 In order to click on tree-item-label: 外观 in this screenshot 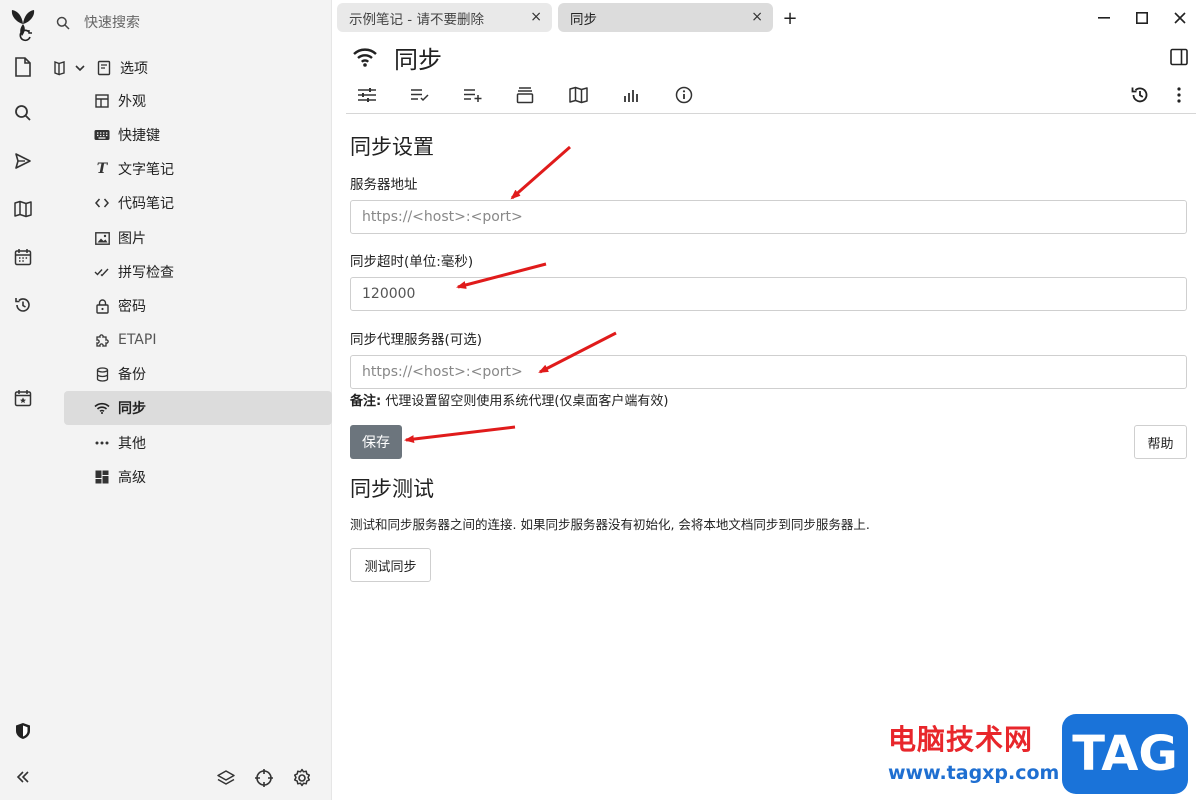, I will do `click(132, 102)`.